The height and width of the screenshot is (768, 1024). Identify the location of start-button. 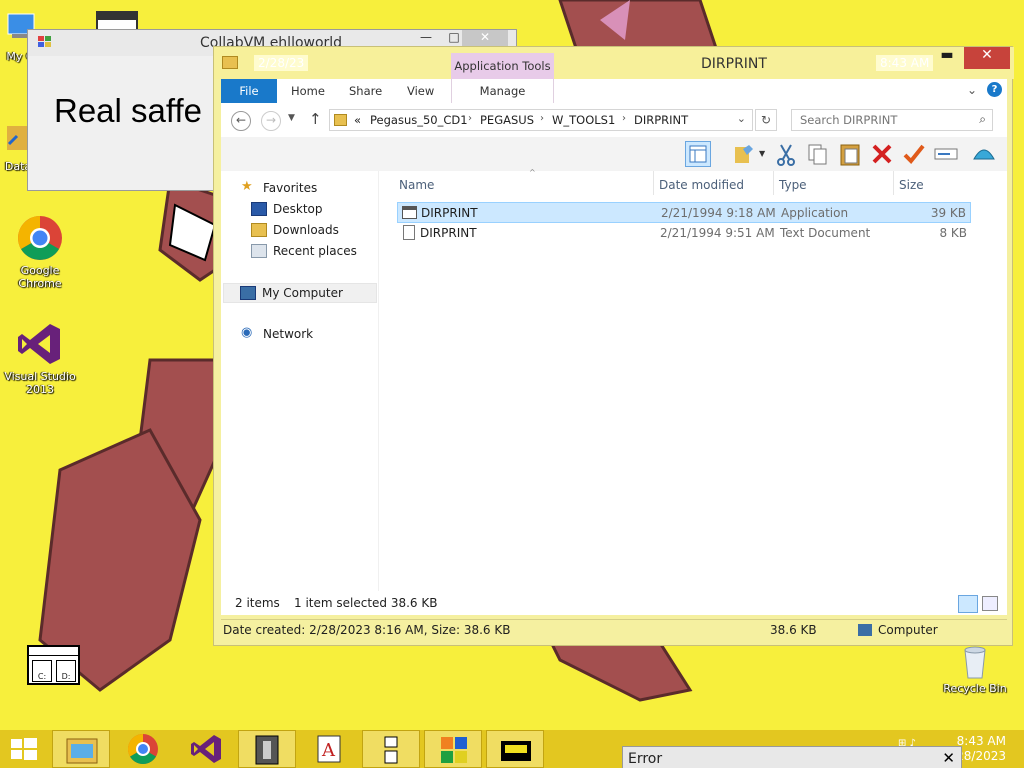
(24, 749).